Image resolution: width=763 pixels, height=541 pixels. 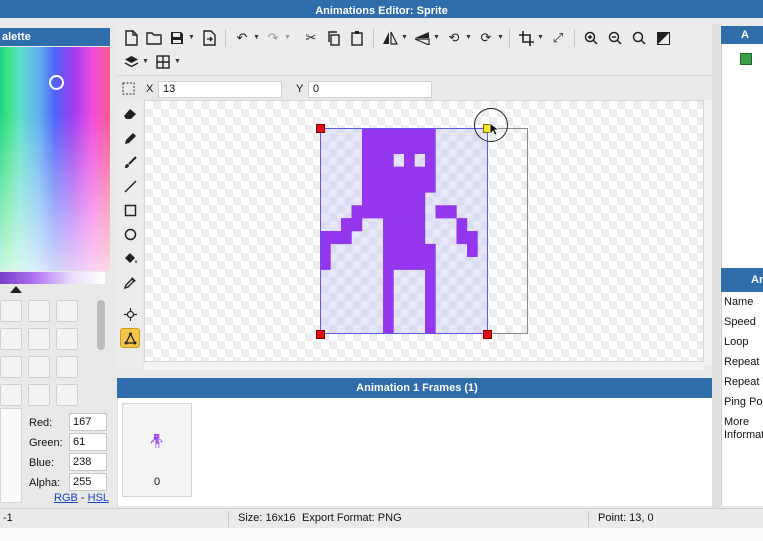 What do you see at coordinates (404, 37) in the screenshot?
I see `flip-dropdown-icon: ▼` at bounding box center [404, 37].